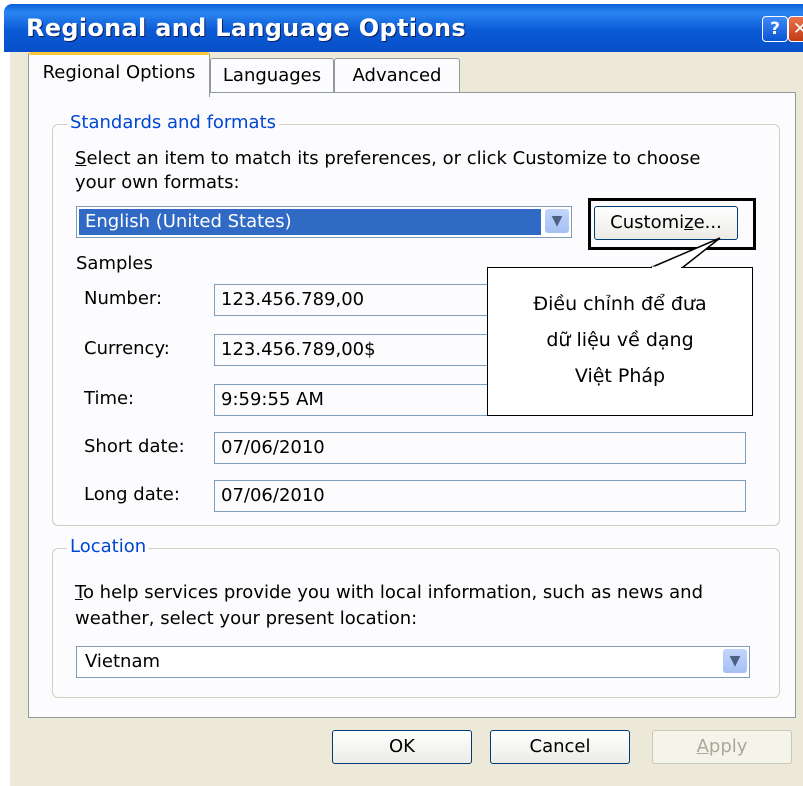 The height and width of the screenshot is (786, 803). Describe the element at coordinates (109, 398) in the screenshot. I see `sample-label-time: Time:` at that location.